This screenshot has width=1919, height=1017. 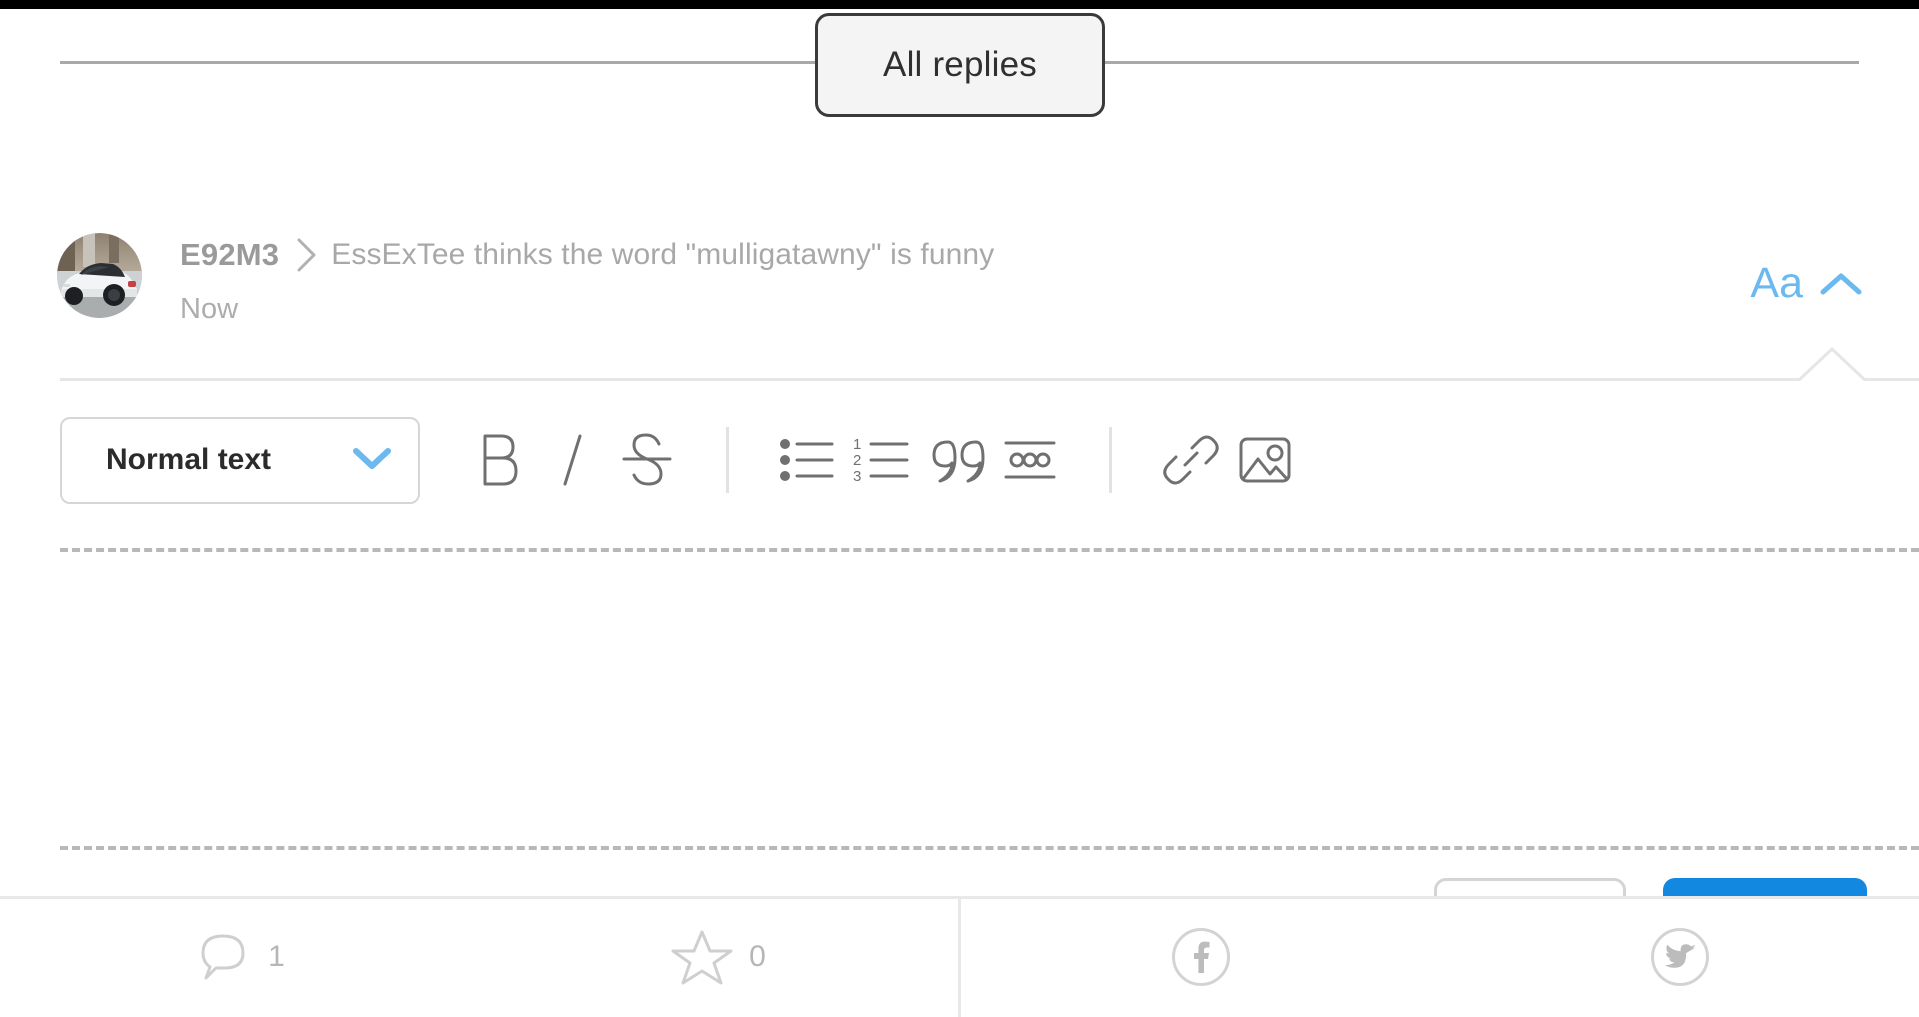 What do you see at coordinates (1832, 364) in the screenshot?
I see `panel-notch-arrow` at bounding box center [1832, 364].